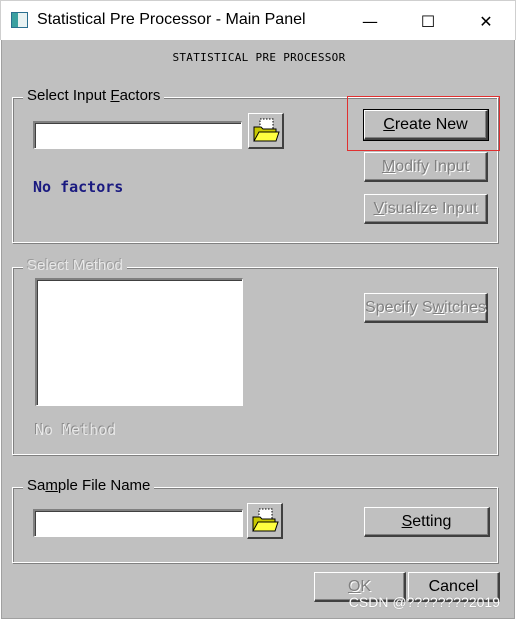 The image size is (516, 620). Describe the element at coordinates (19, 20) in the screenshot. I see `app-icon` at that location.